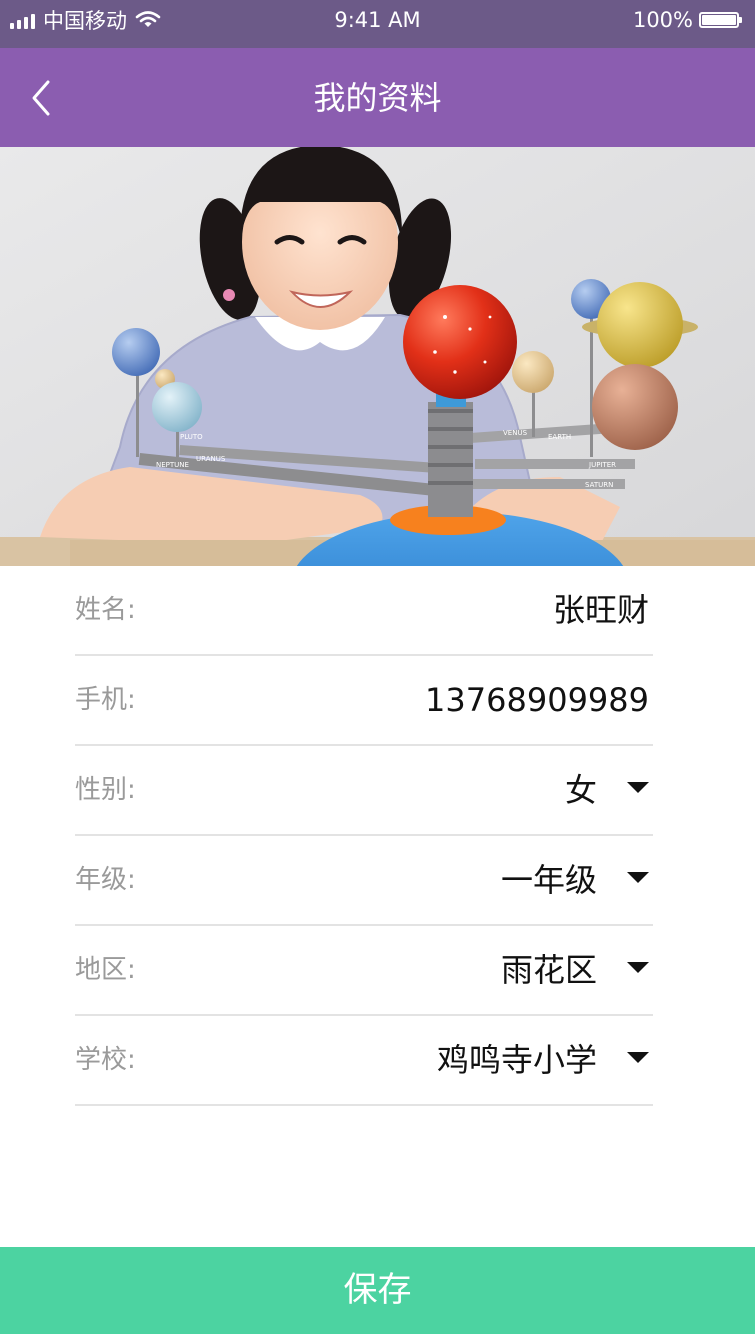  Describe the element at coordinates (364, 791) in the screenshot. I see `gender-select: 性别: 女` at that location.